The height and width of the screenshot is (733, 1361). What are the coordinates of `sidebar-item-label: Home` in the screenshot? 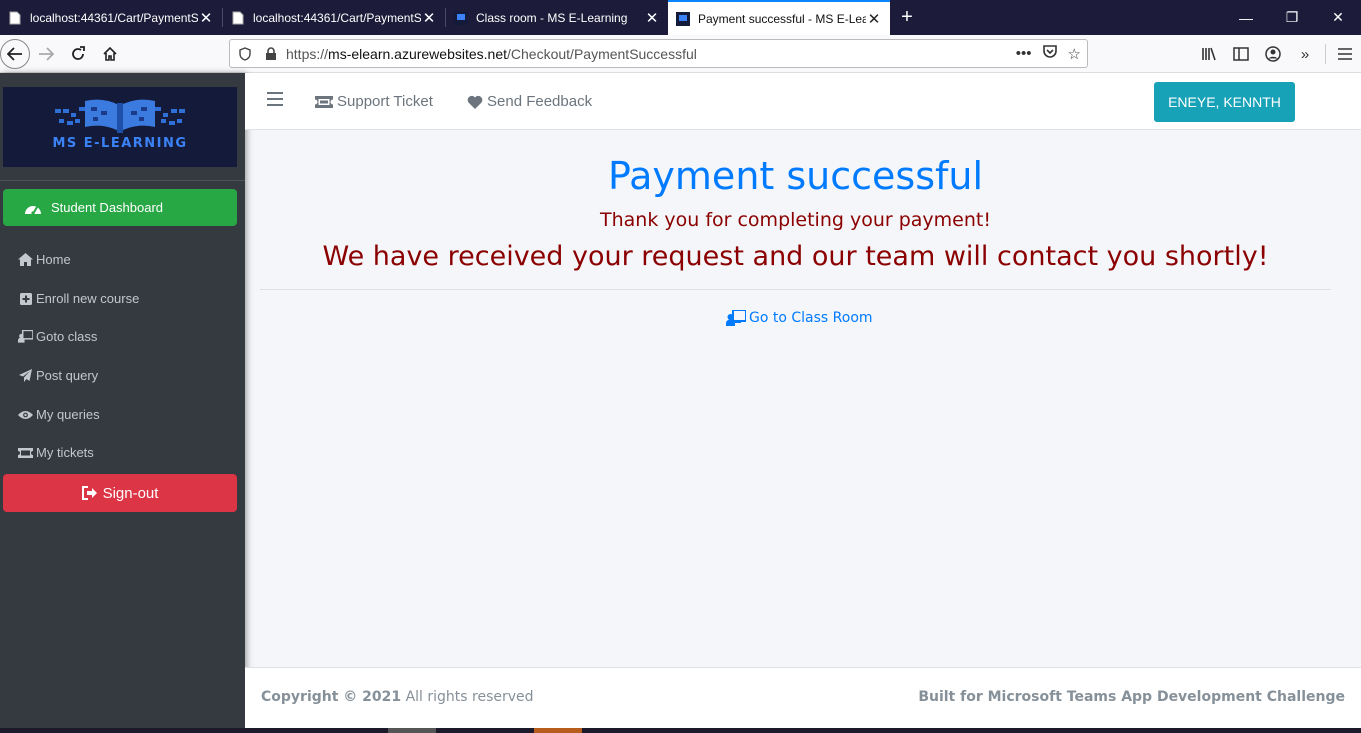 It's located at (53, 259).